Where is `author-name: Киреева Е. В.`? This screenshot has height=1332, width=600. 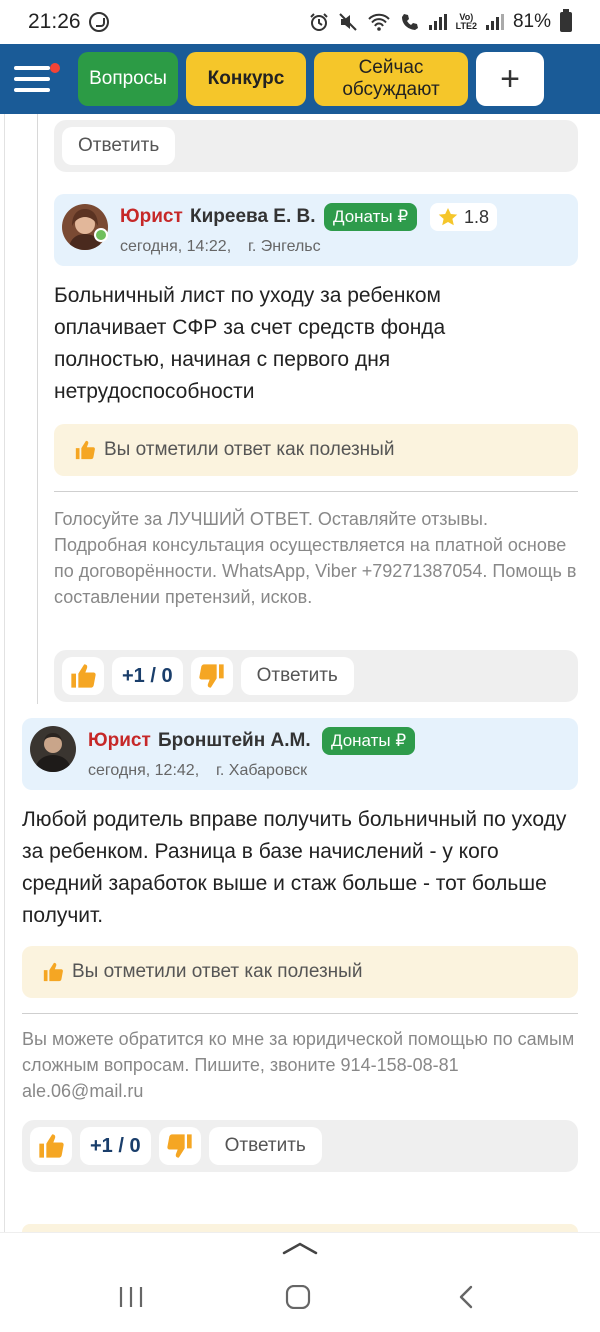 author-name: Киреева Е. В. is located at coordinates (253, 217).